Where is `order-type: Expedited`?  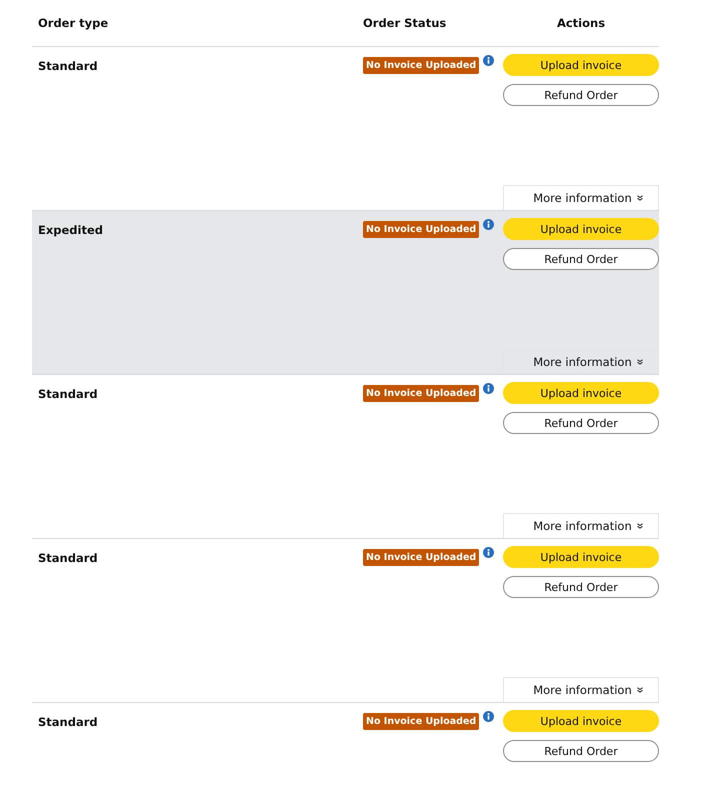 order-type: Expedited is located at coordinates (71, 230).